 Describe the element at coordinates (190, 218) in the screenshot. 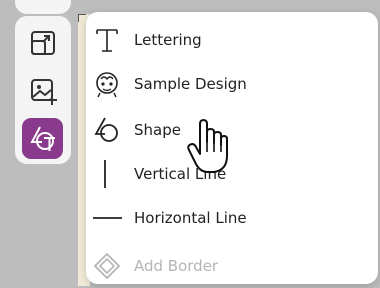

I see `menu-item-label: Horizontal Line` at that location.